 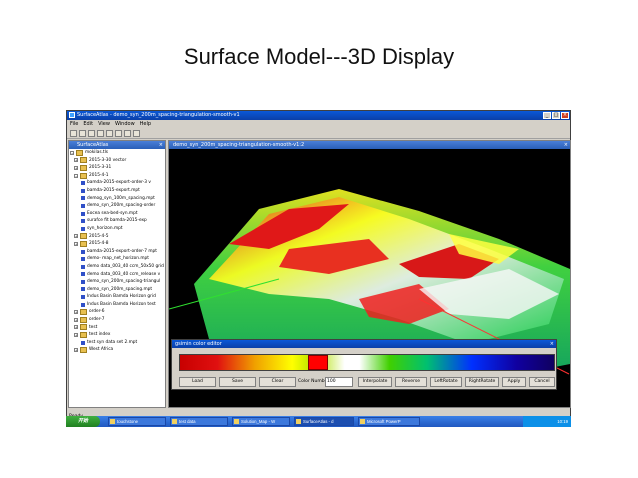 I want to click on tree-panel-header: SurfaceAtlas ×, so click(x=117, y=145).